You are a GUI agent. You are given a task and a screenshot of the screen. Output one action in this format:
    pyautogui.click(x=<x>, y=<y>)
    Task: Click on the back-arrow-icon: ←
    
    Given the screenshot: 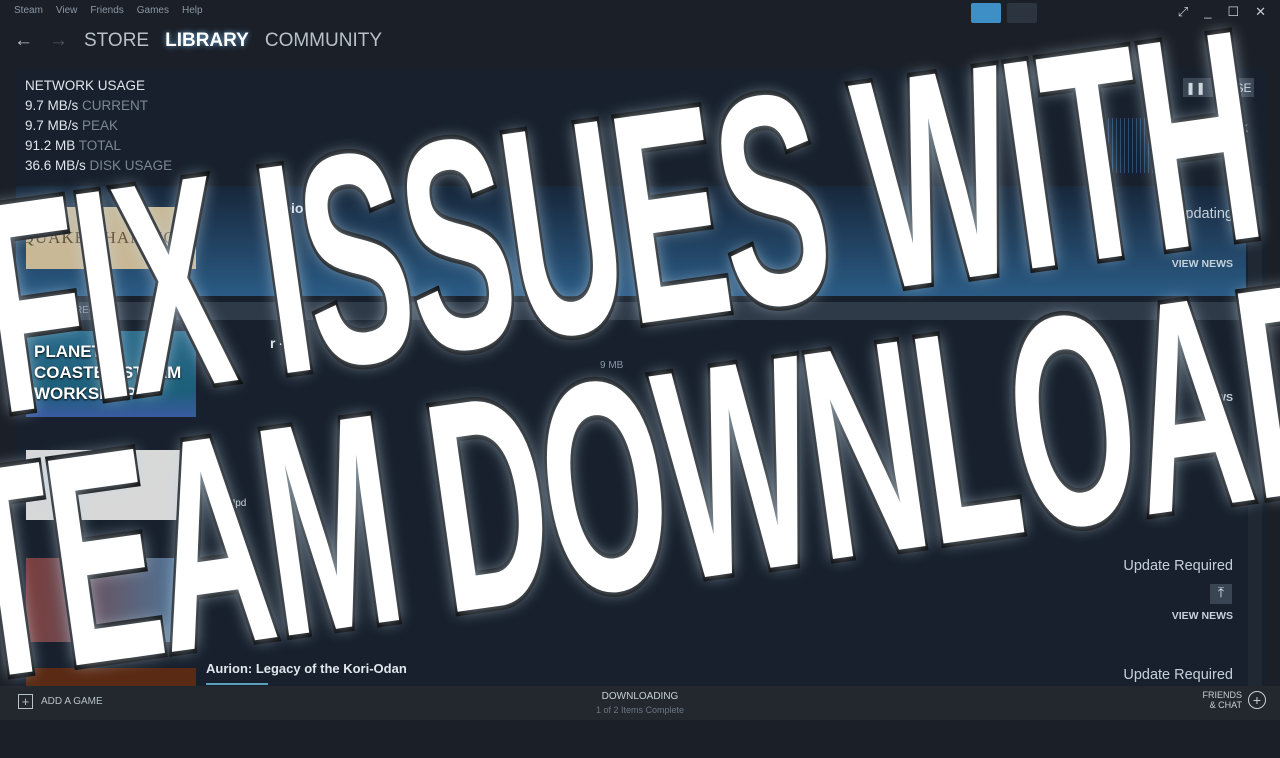 What is the action you would take?
    pyautogui.click(x=23, y=41)
    